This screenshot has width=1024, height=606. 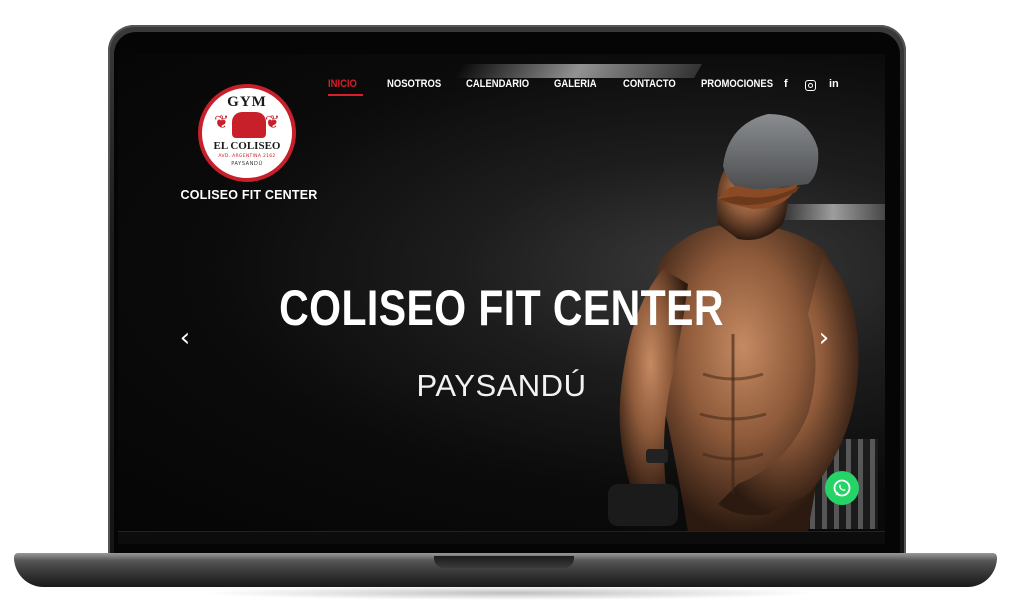 What do you see at coordinates (501, 385) in the screenshot?
I see `hero-subtitle: PAYSANDÚ` at bounding box center [501, 385].